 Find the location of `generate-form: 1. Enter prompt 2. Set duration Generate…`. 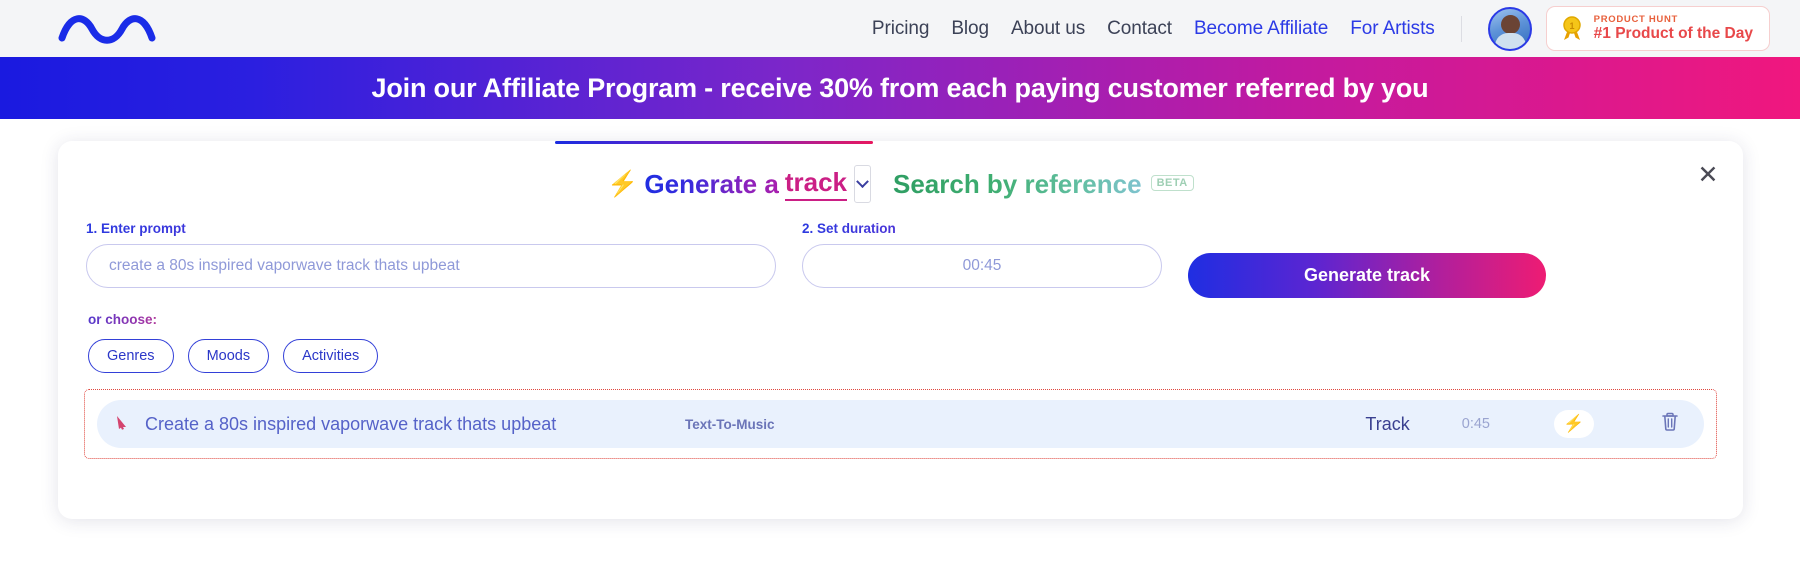

generate-form: 1. Enter prompt 2. Set duration Generate… is located at coordinates (900, 252).